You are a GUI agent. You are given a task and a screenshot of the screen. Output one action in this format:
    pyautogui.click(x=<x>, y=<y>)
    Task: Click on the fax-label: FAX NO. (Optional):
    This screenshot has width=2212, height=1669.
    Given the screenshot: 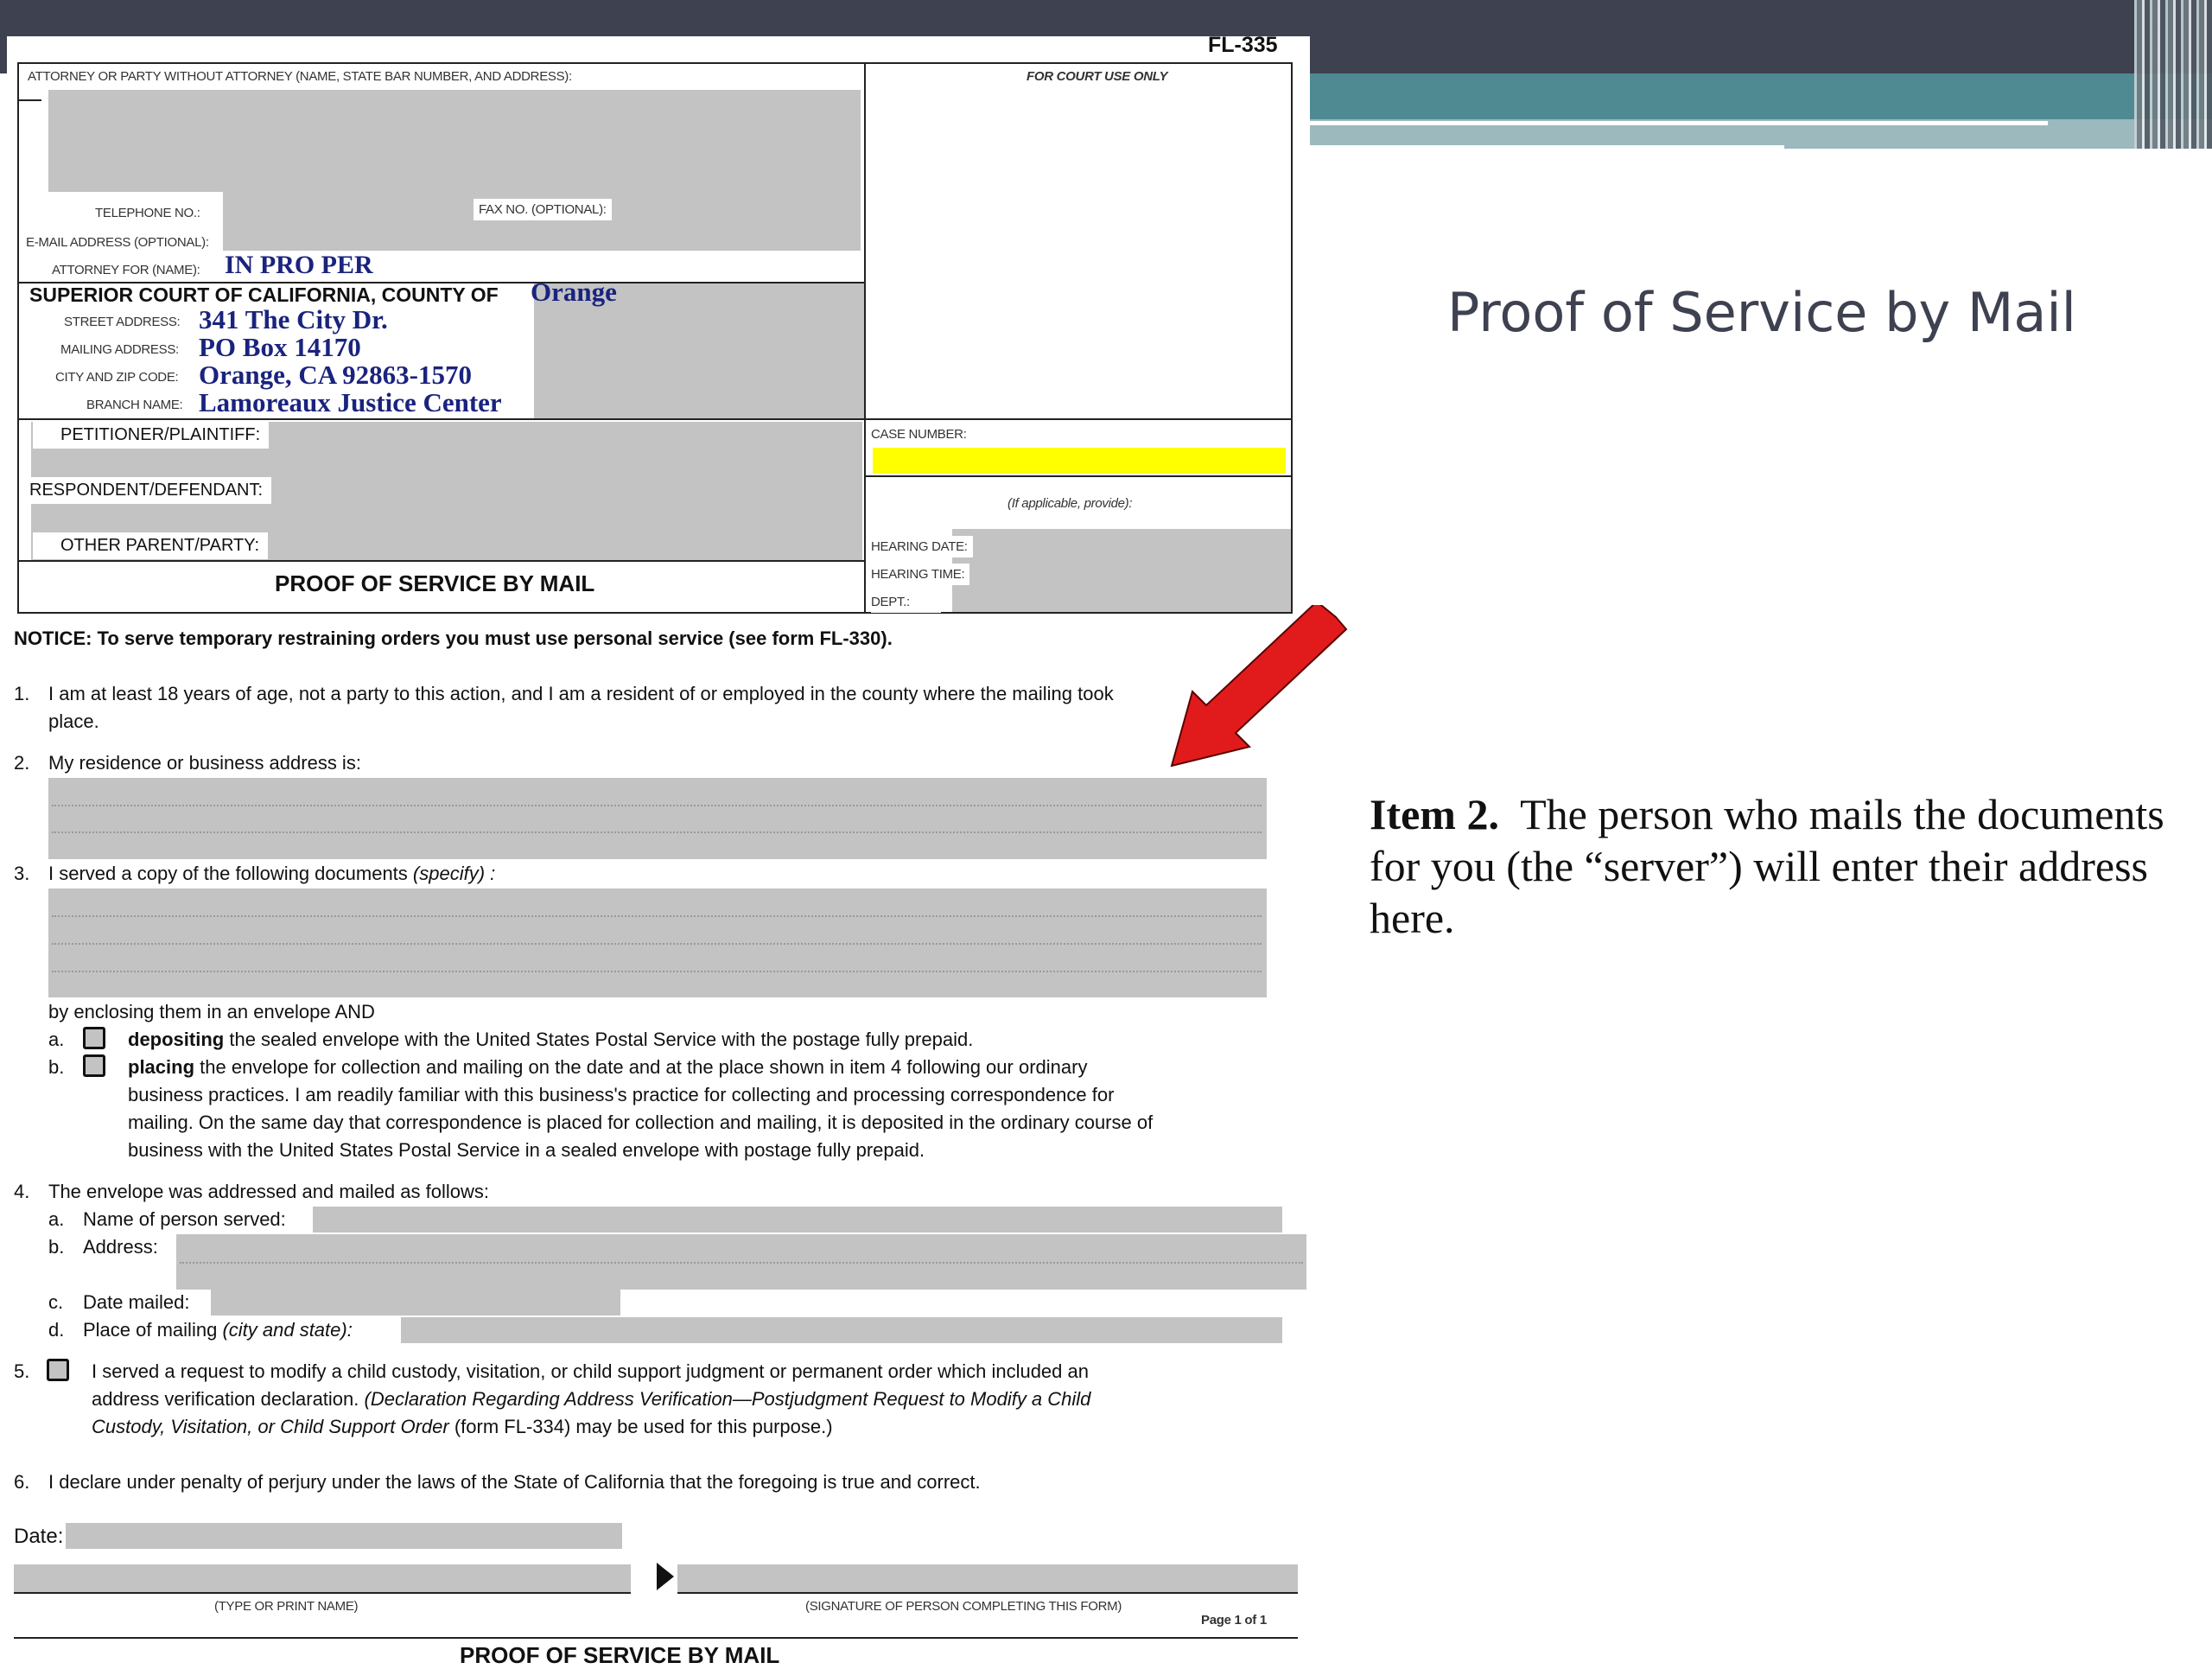 What is the action you would take?
    pyautogui.click(x=543, y=209)
    